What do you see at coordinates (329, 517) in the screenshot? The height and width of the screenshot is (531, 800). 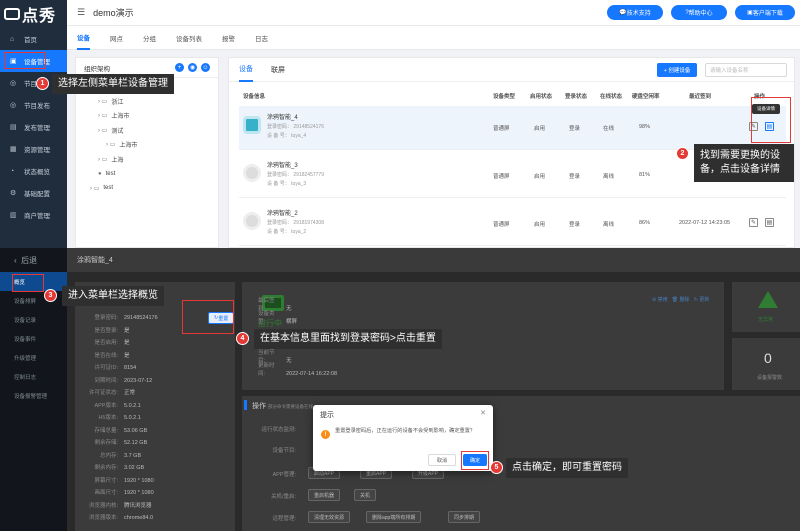 I see `ops-button: 清理无效资源` at bounding box center [329, 517].